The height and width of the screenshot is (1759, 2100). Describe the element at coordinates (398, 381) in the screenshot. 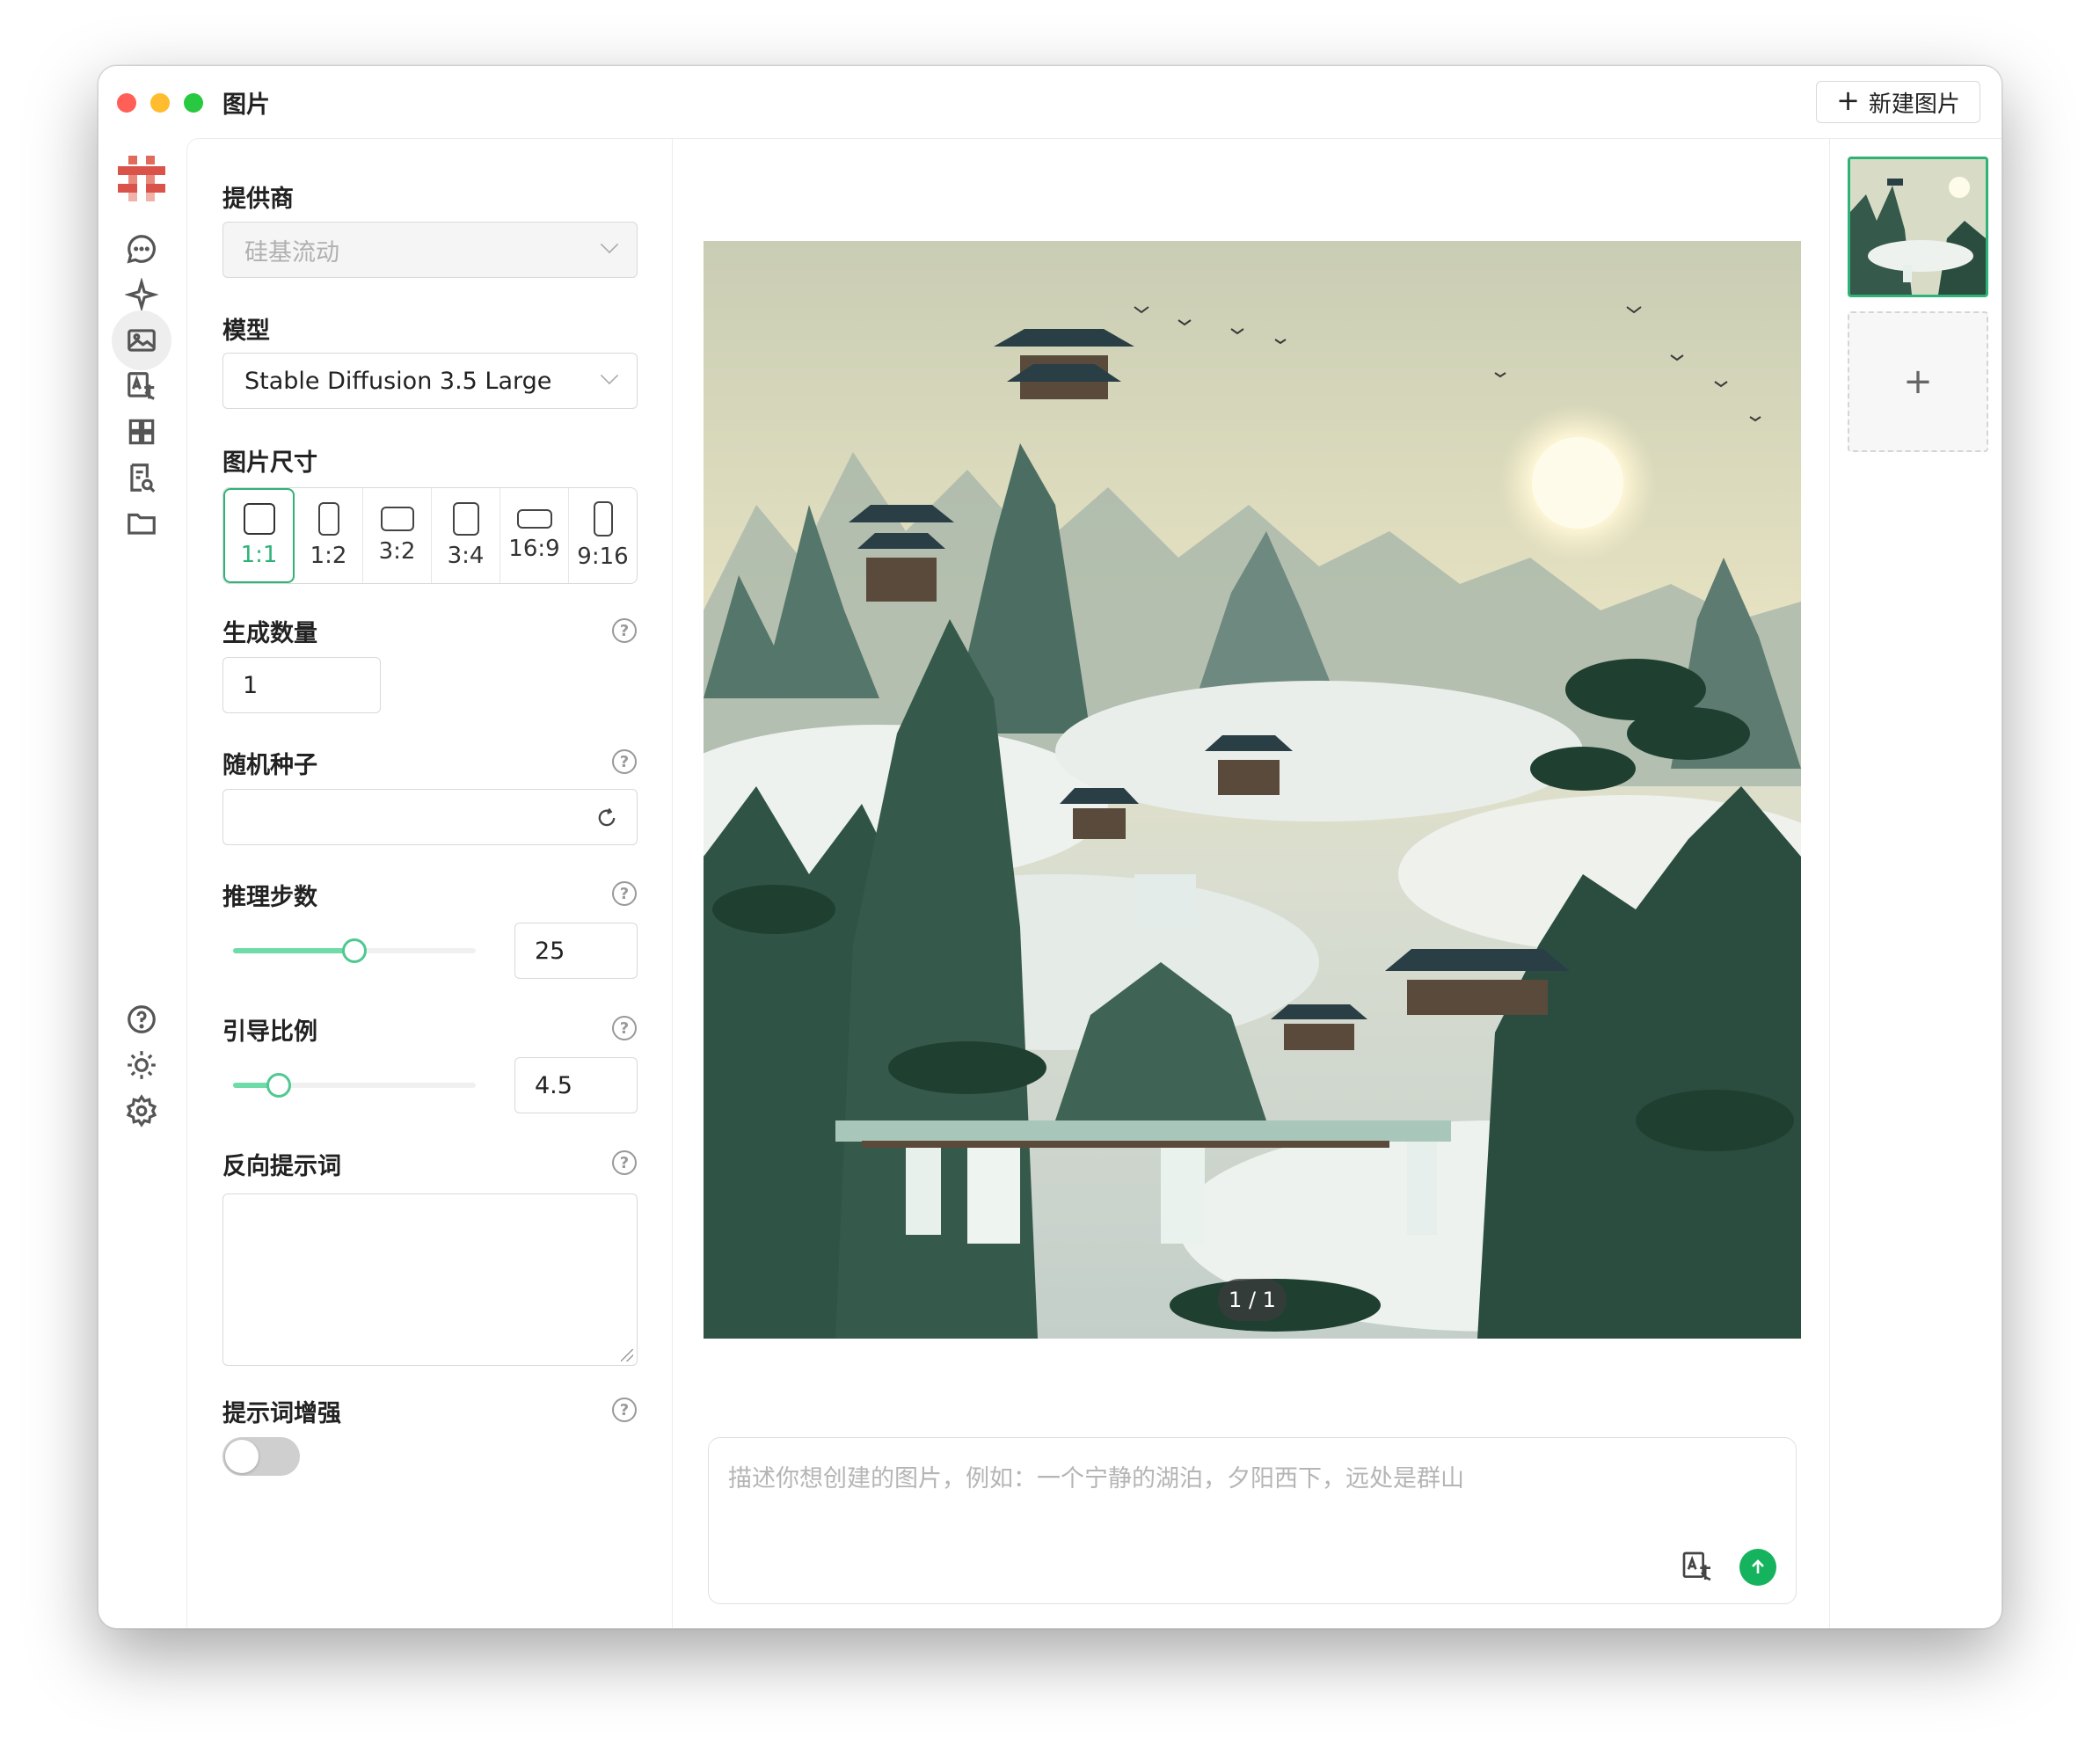

I see `model-value: Stable Diffusion 3.5 Large` at that location.